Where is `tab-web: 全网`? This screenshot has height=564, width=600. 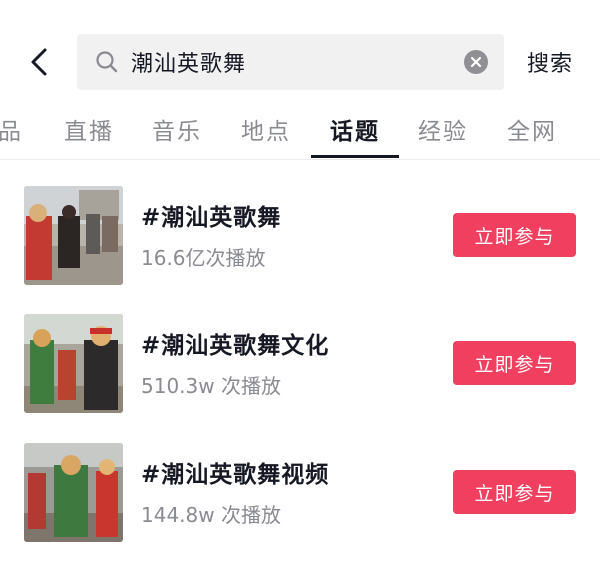
tab-web: 全网 is located at coordinates (532, 134).